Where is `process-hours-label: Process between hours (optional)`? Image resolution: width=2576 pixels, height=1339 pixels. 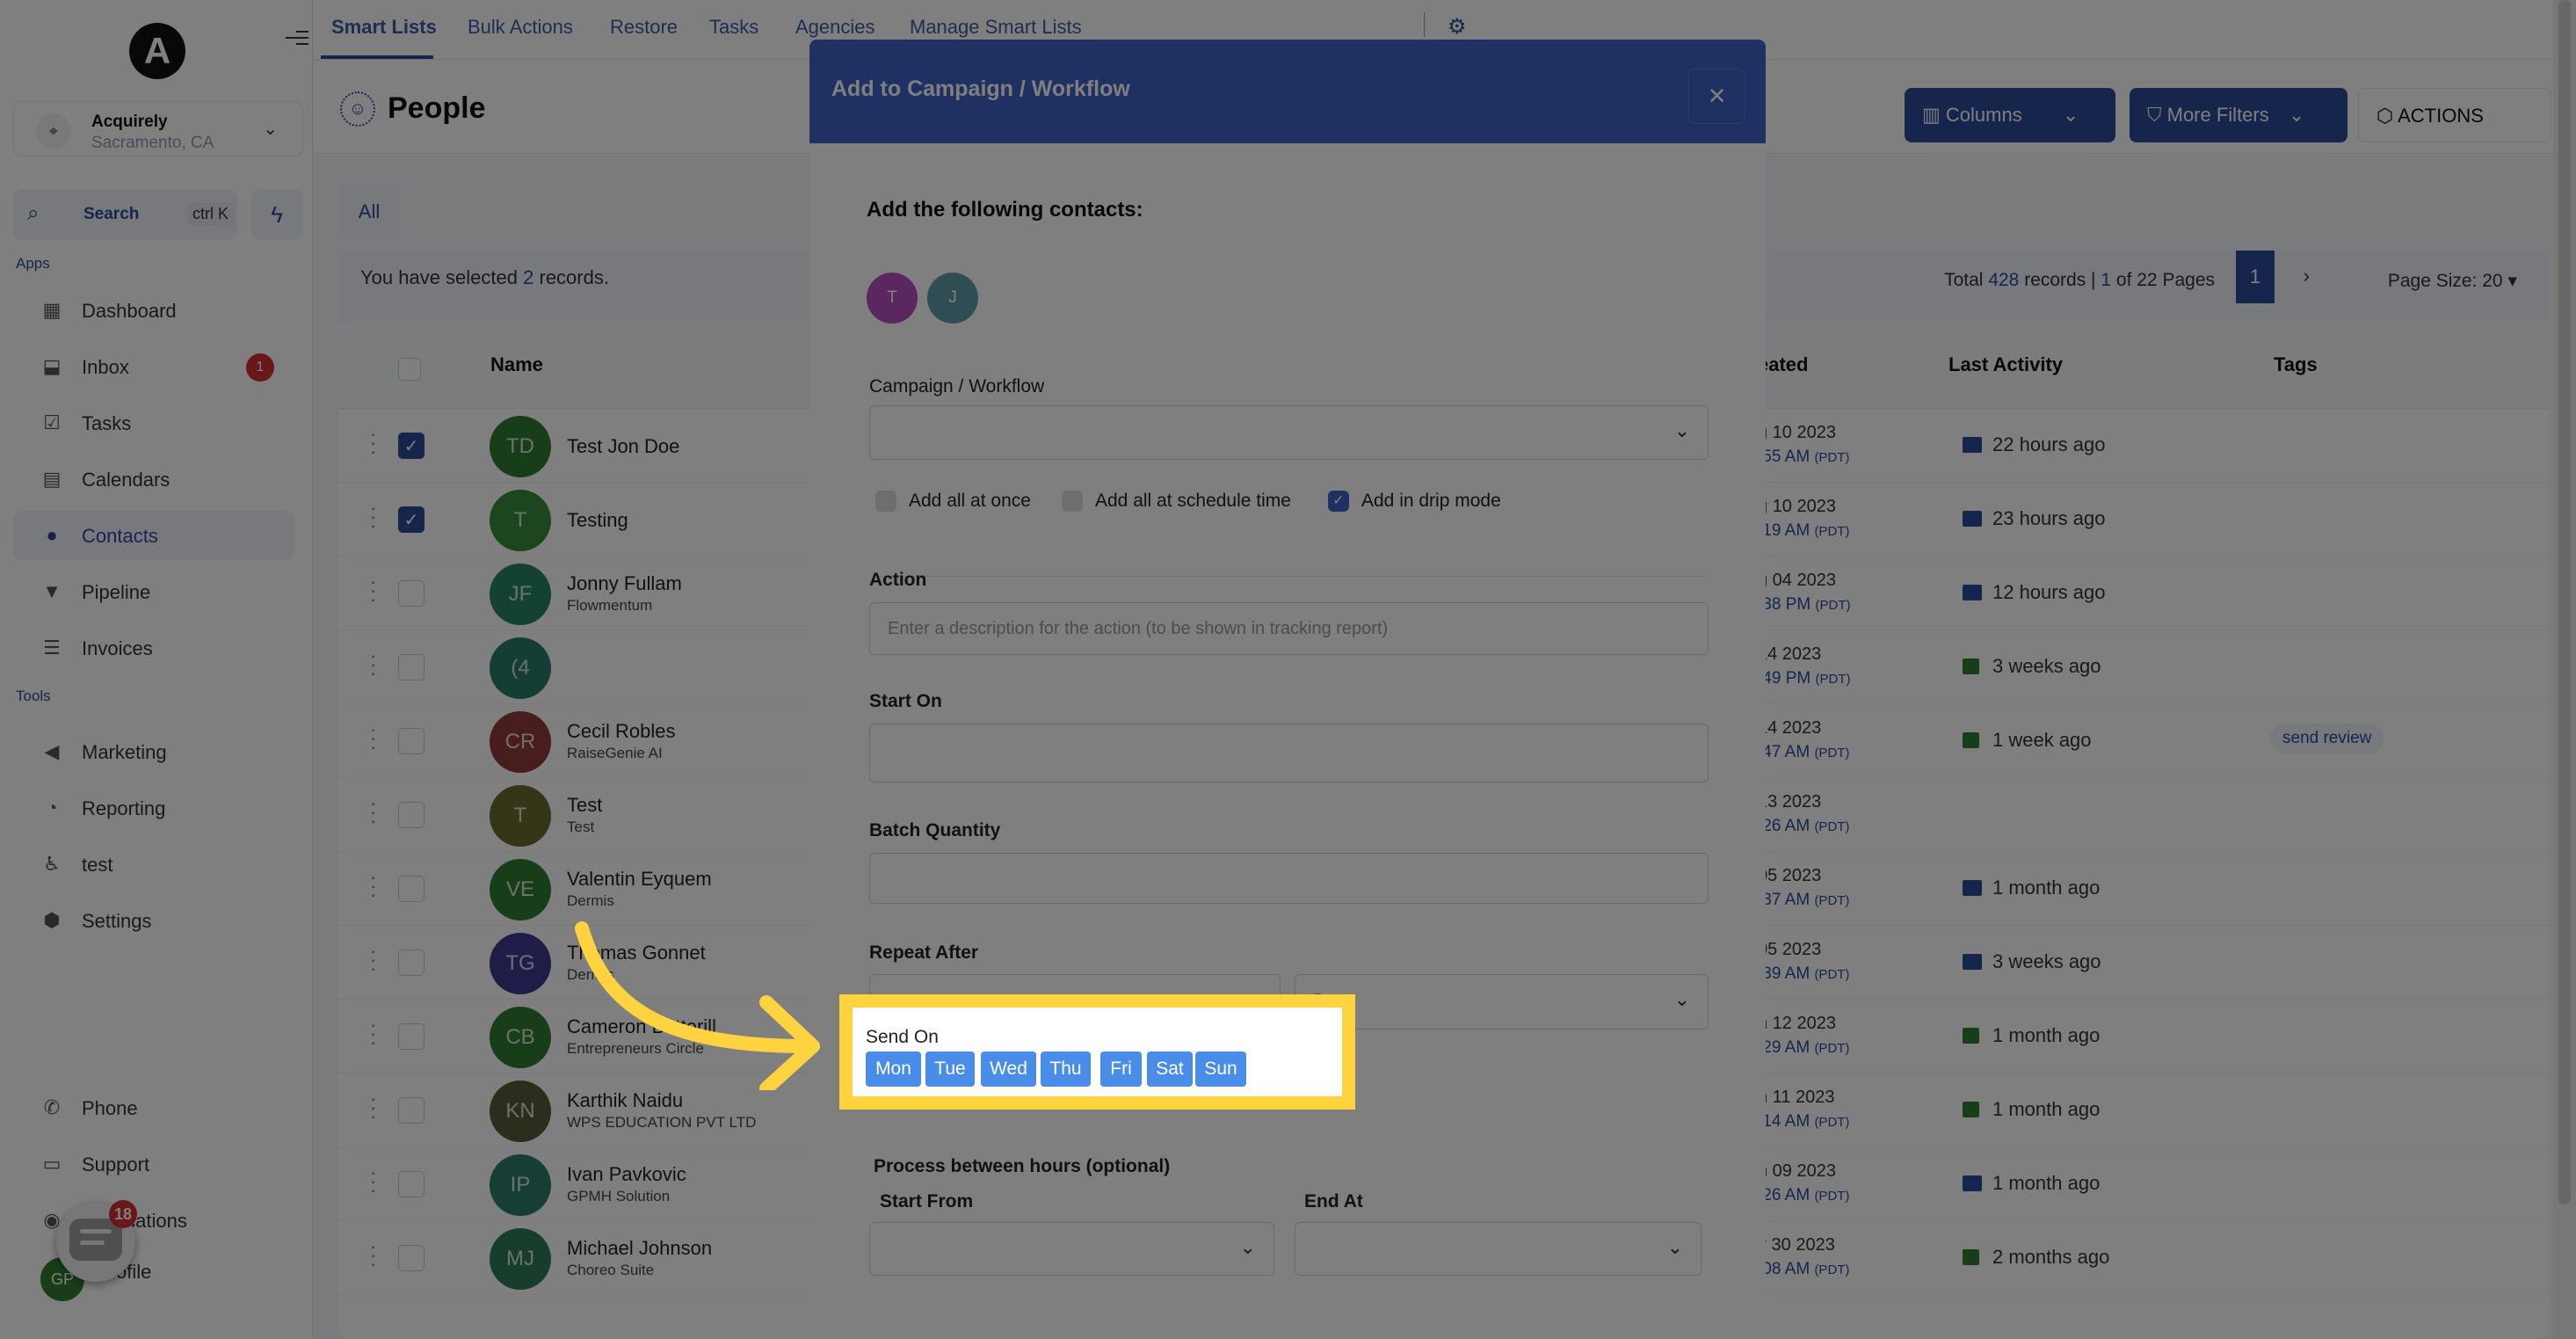
process-hours-label: Process between hours (optional) is located at coordinates (1022, 1166).